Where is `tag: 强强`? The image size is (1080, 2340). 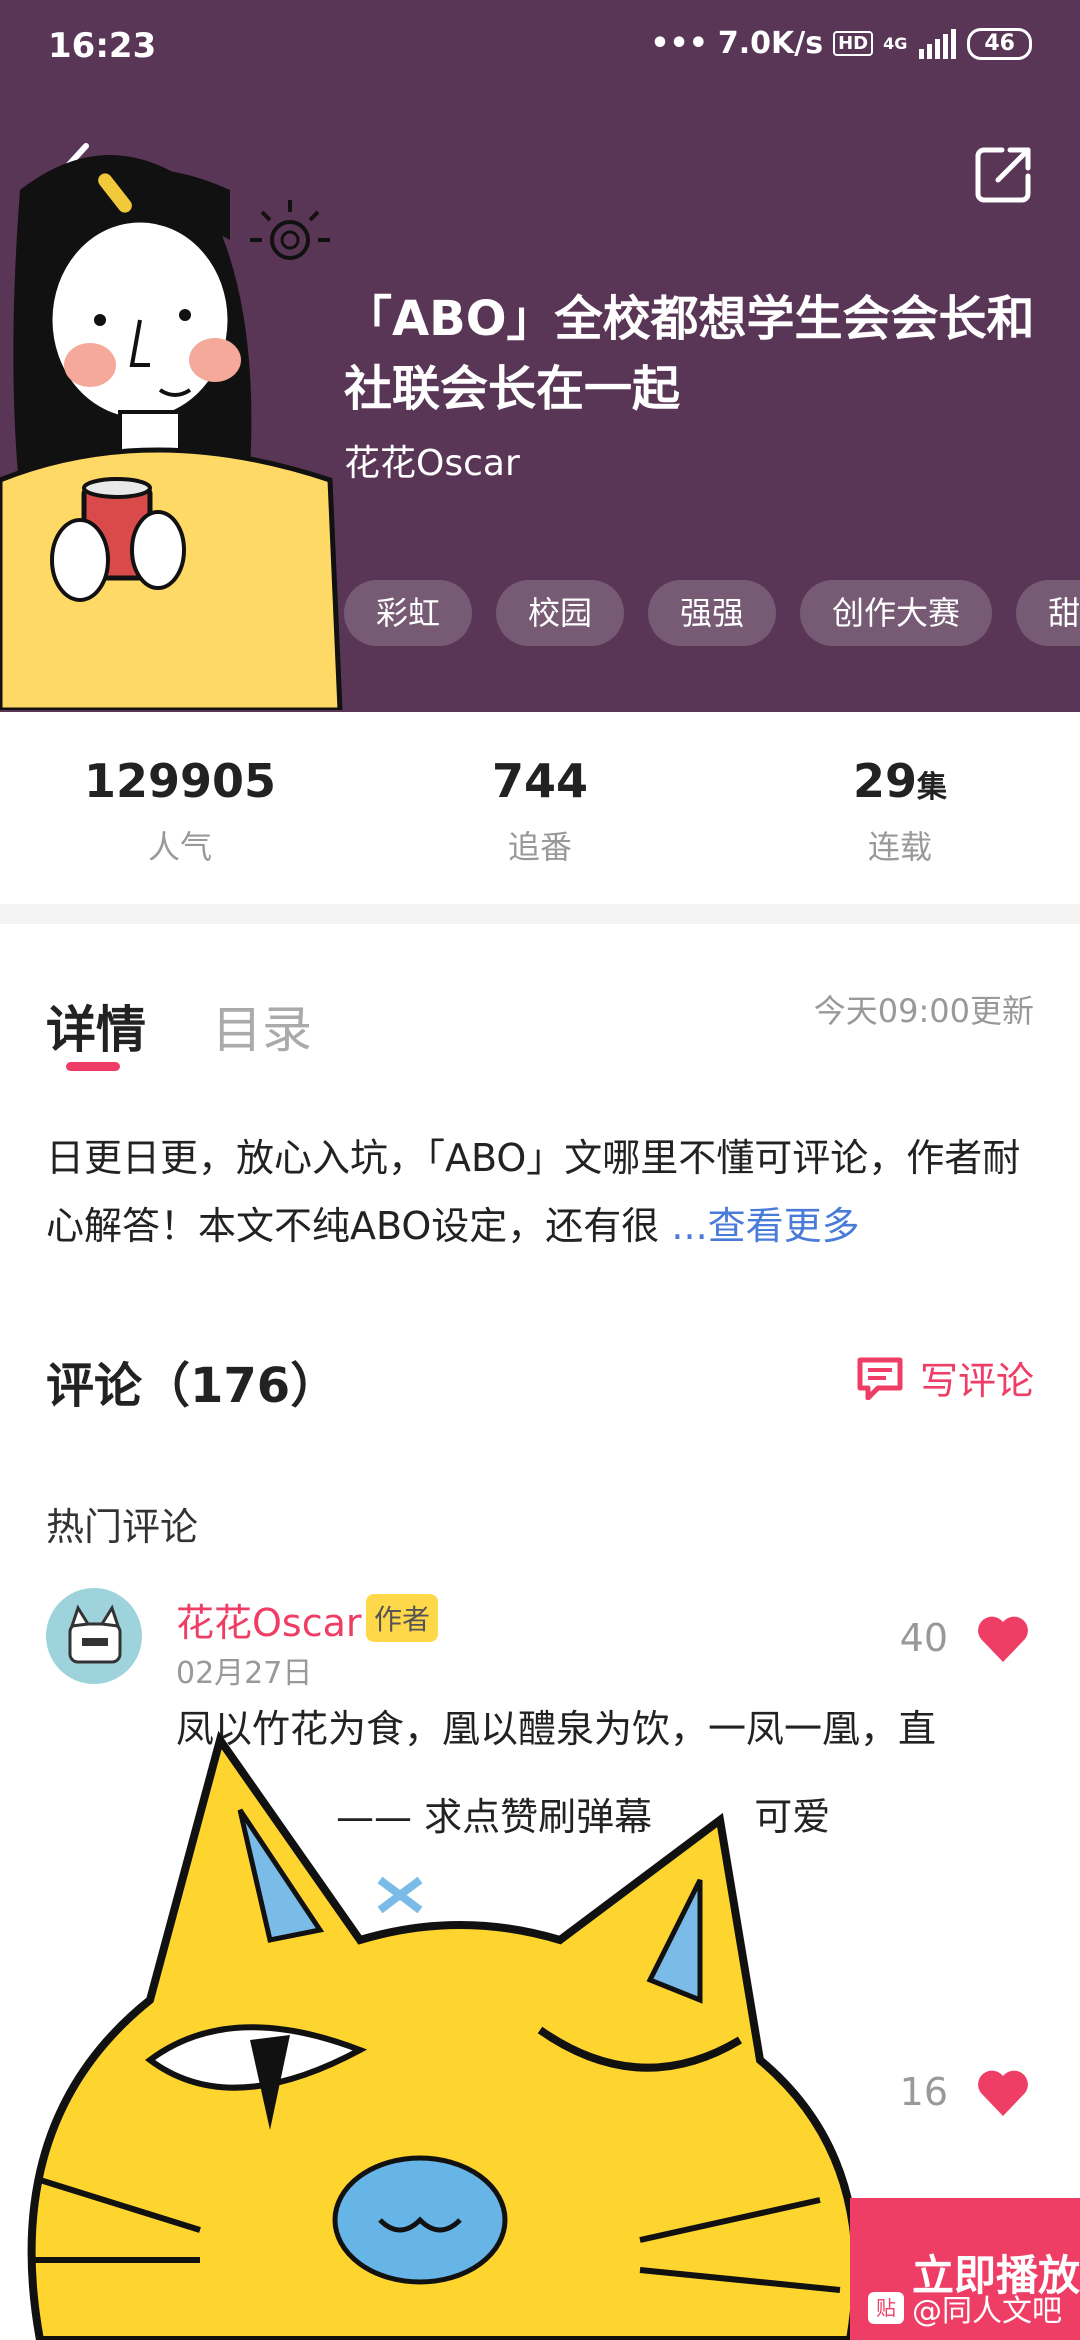
tag: 强强 is located at coordinates (712, 613).